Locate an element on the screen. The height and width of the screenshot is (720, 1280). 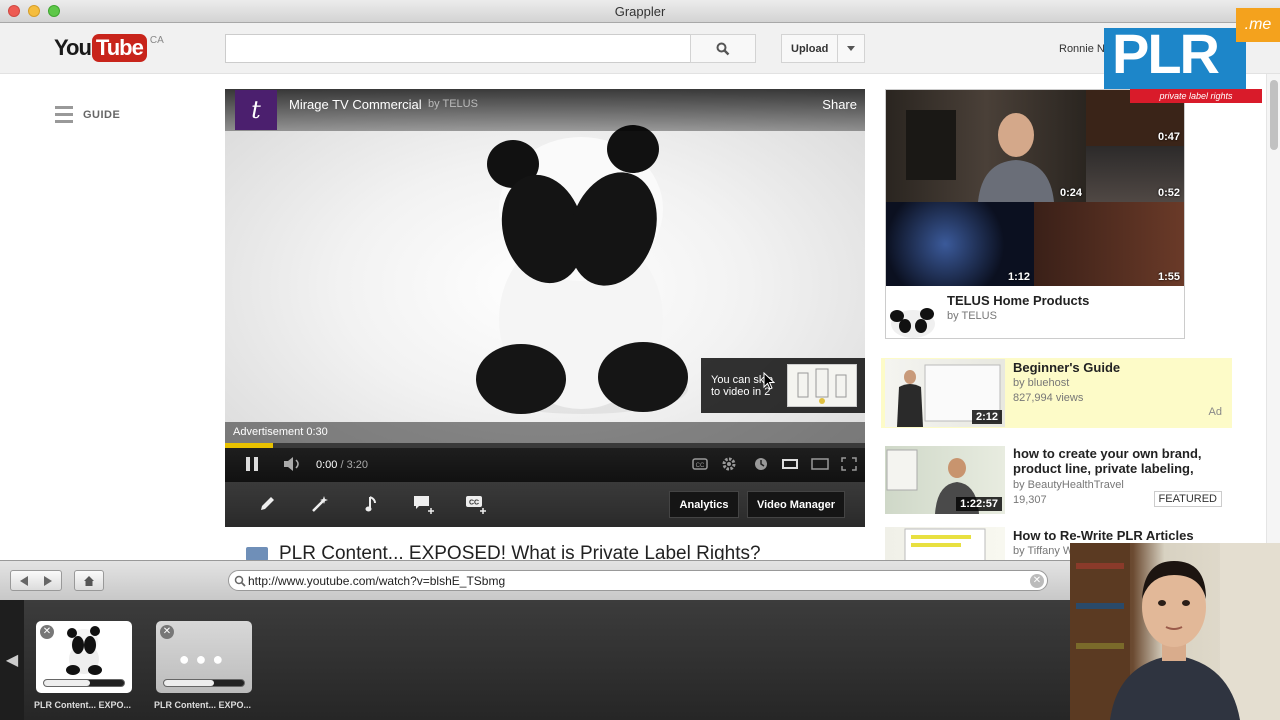
fullscreen-icon is located at coordinates (849, 464).